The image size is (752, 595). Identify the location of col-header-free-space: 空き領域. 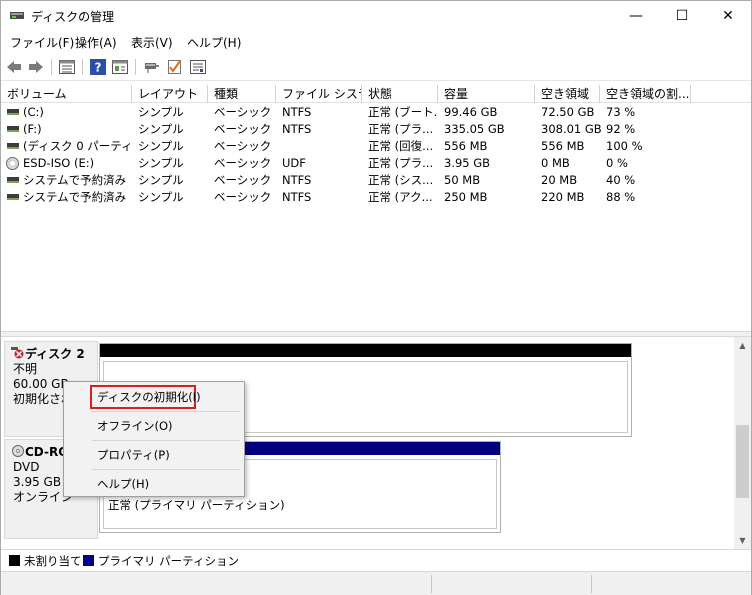
(567, 94).